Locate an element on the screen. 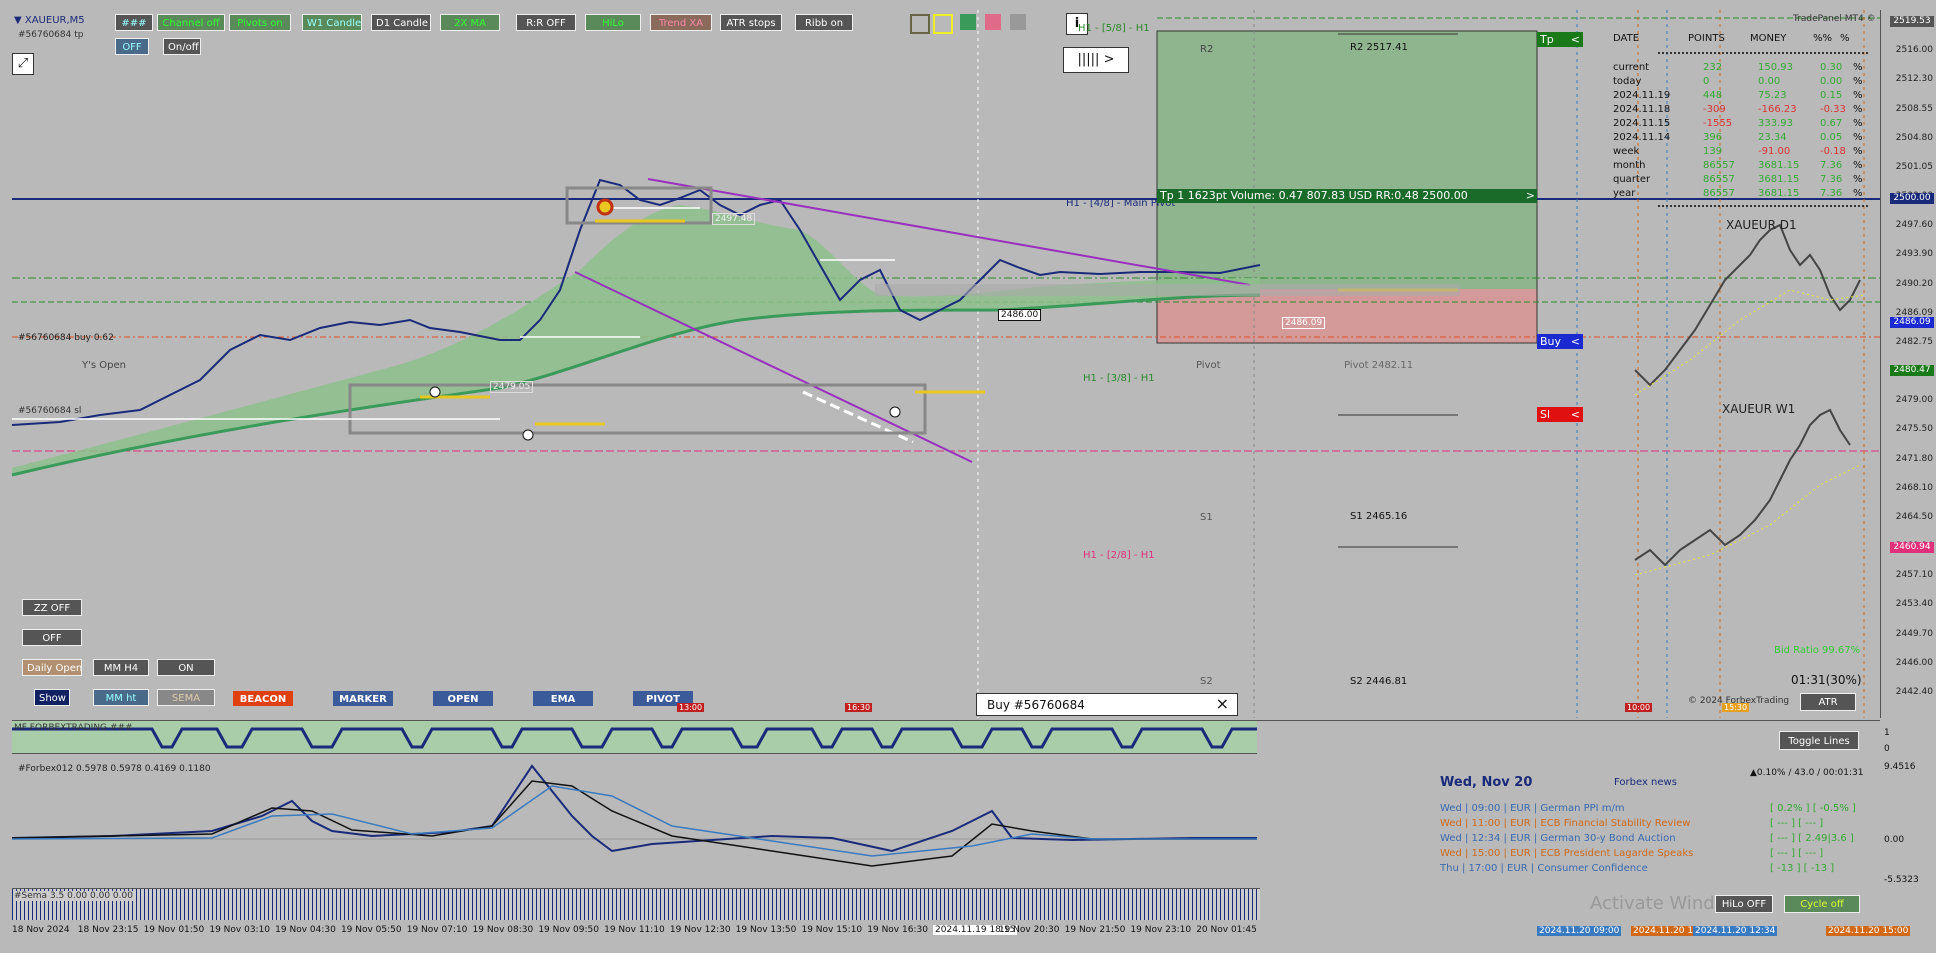  buy-tag: Buy < is located at coordinates (1560, 341).